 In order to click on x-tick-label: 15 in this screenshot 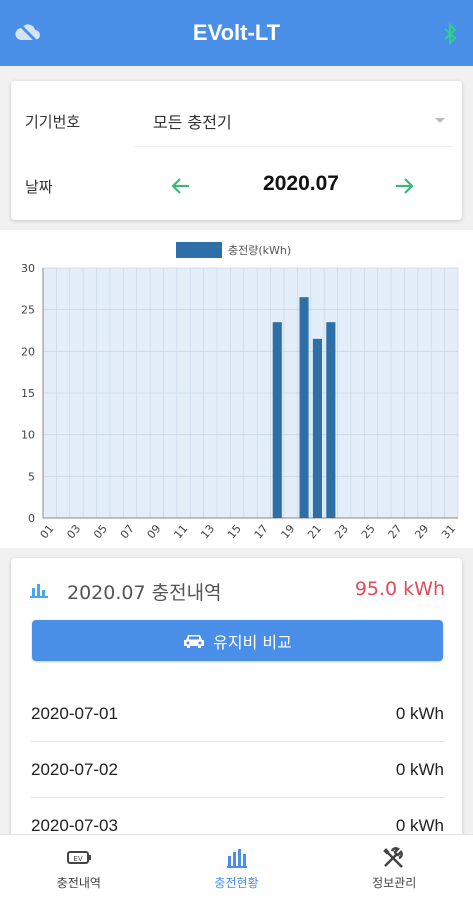, I will do `click(234, 531)`.